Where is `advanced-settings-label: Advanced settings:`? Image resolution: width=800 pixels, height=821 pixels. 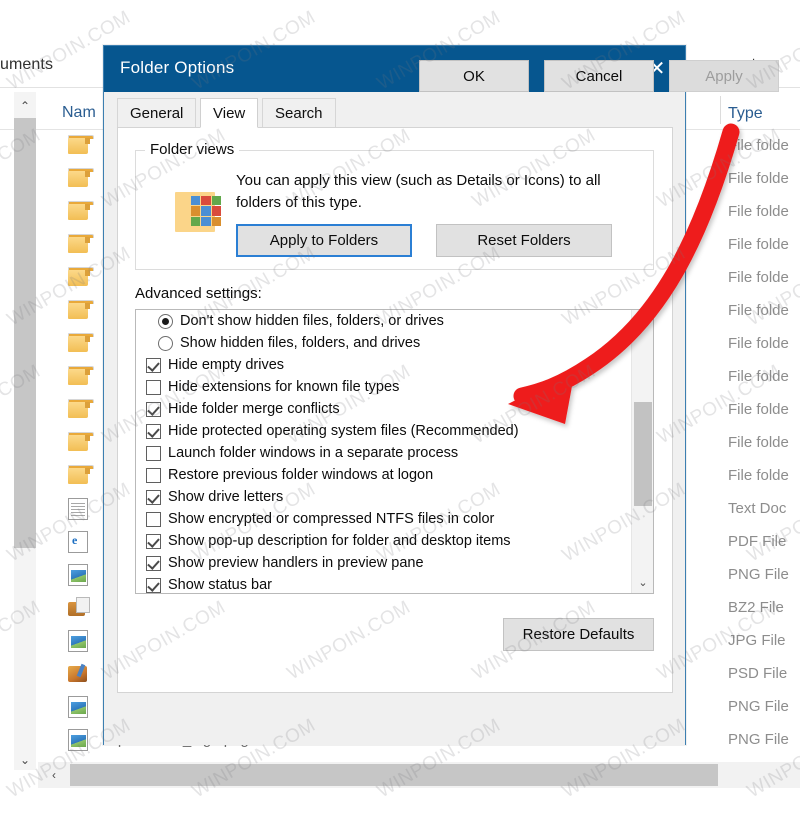
advanced-settings-label: Advanced settings: is located at coordinates (198, 293).